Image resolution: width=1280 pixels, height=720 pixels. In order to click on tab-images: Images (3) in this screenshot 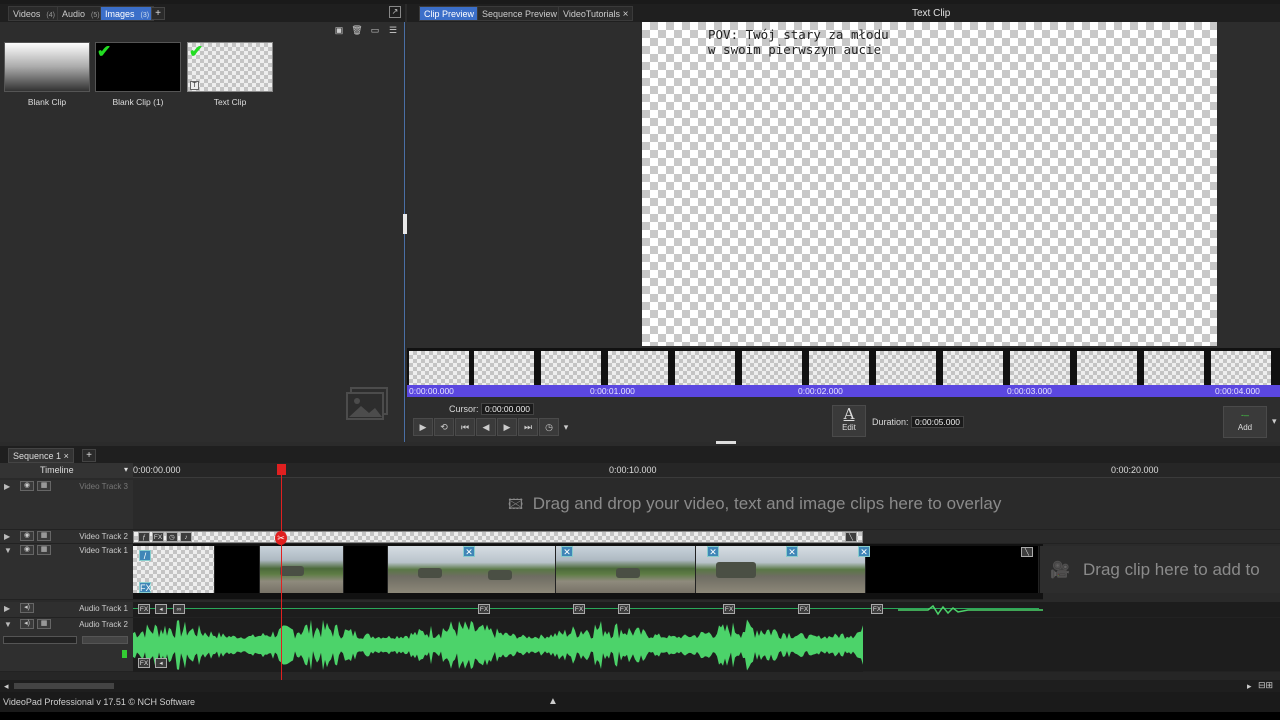, I will do `click(127, 13)`.